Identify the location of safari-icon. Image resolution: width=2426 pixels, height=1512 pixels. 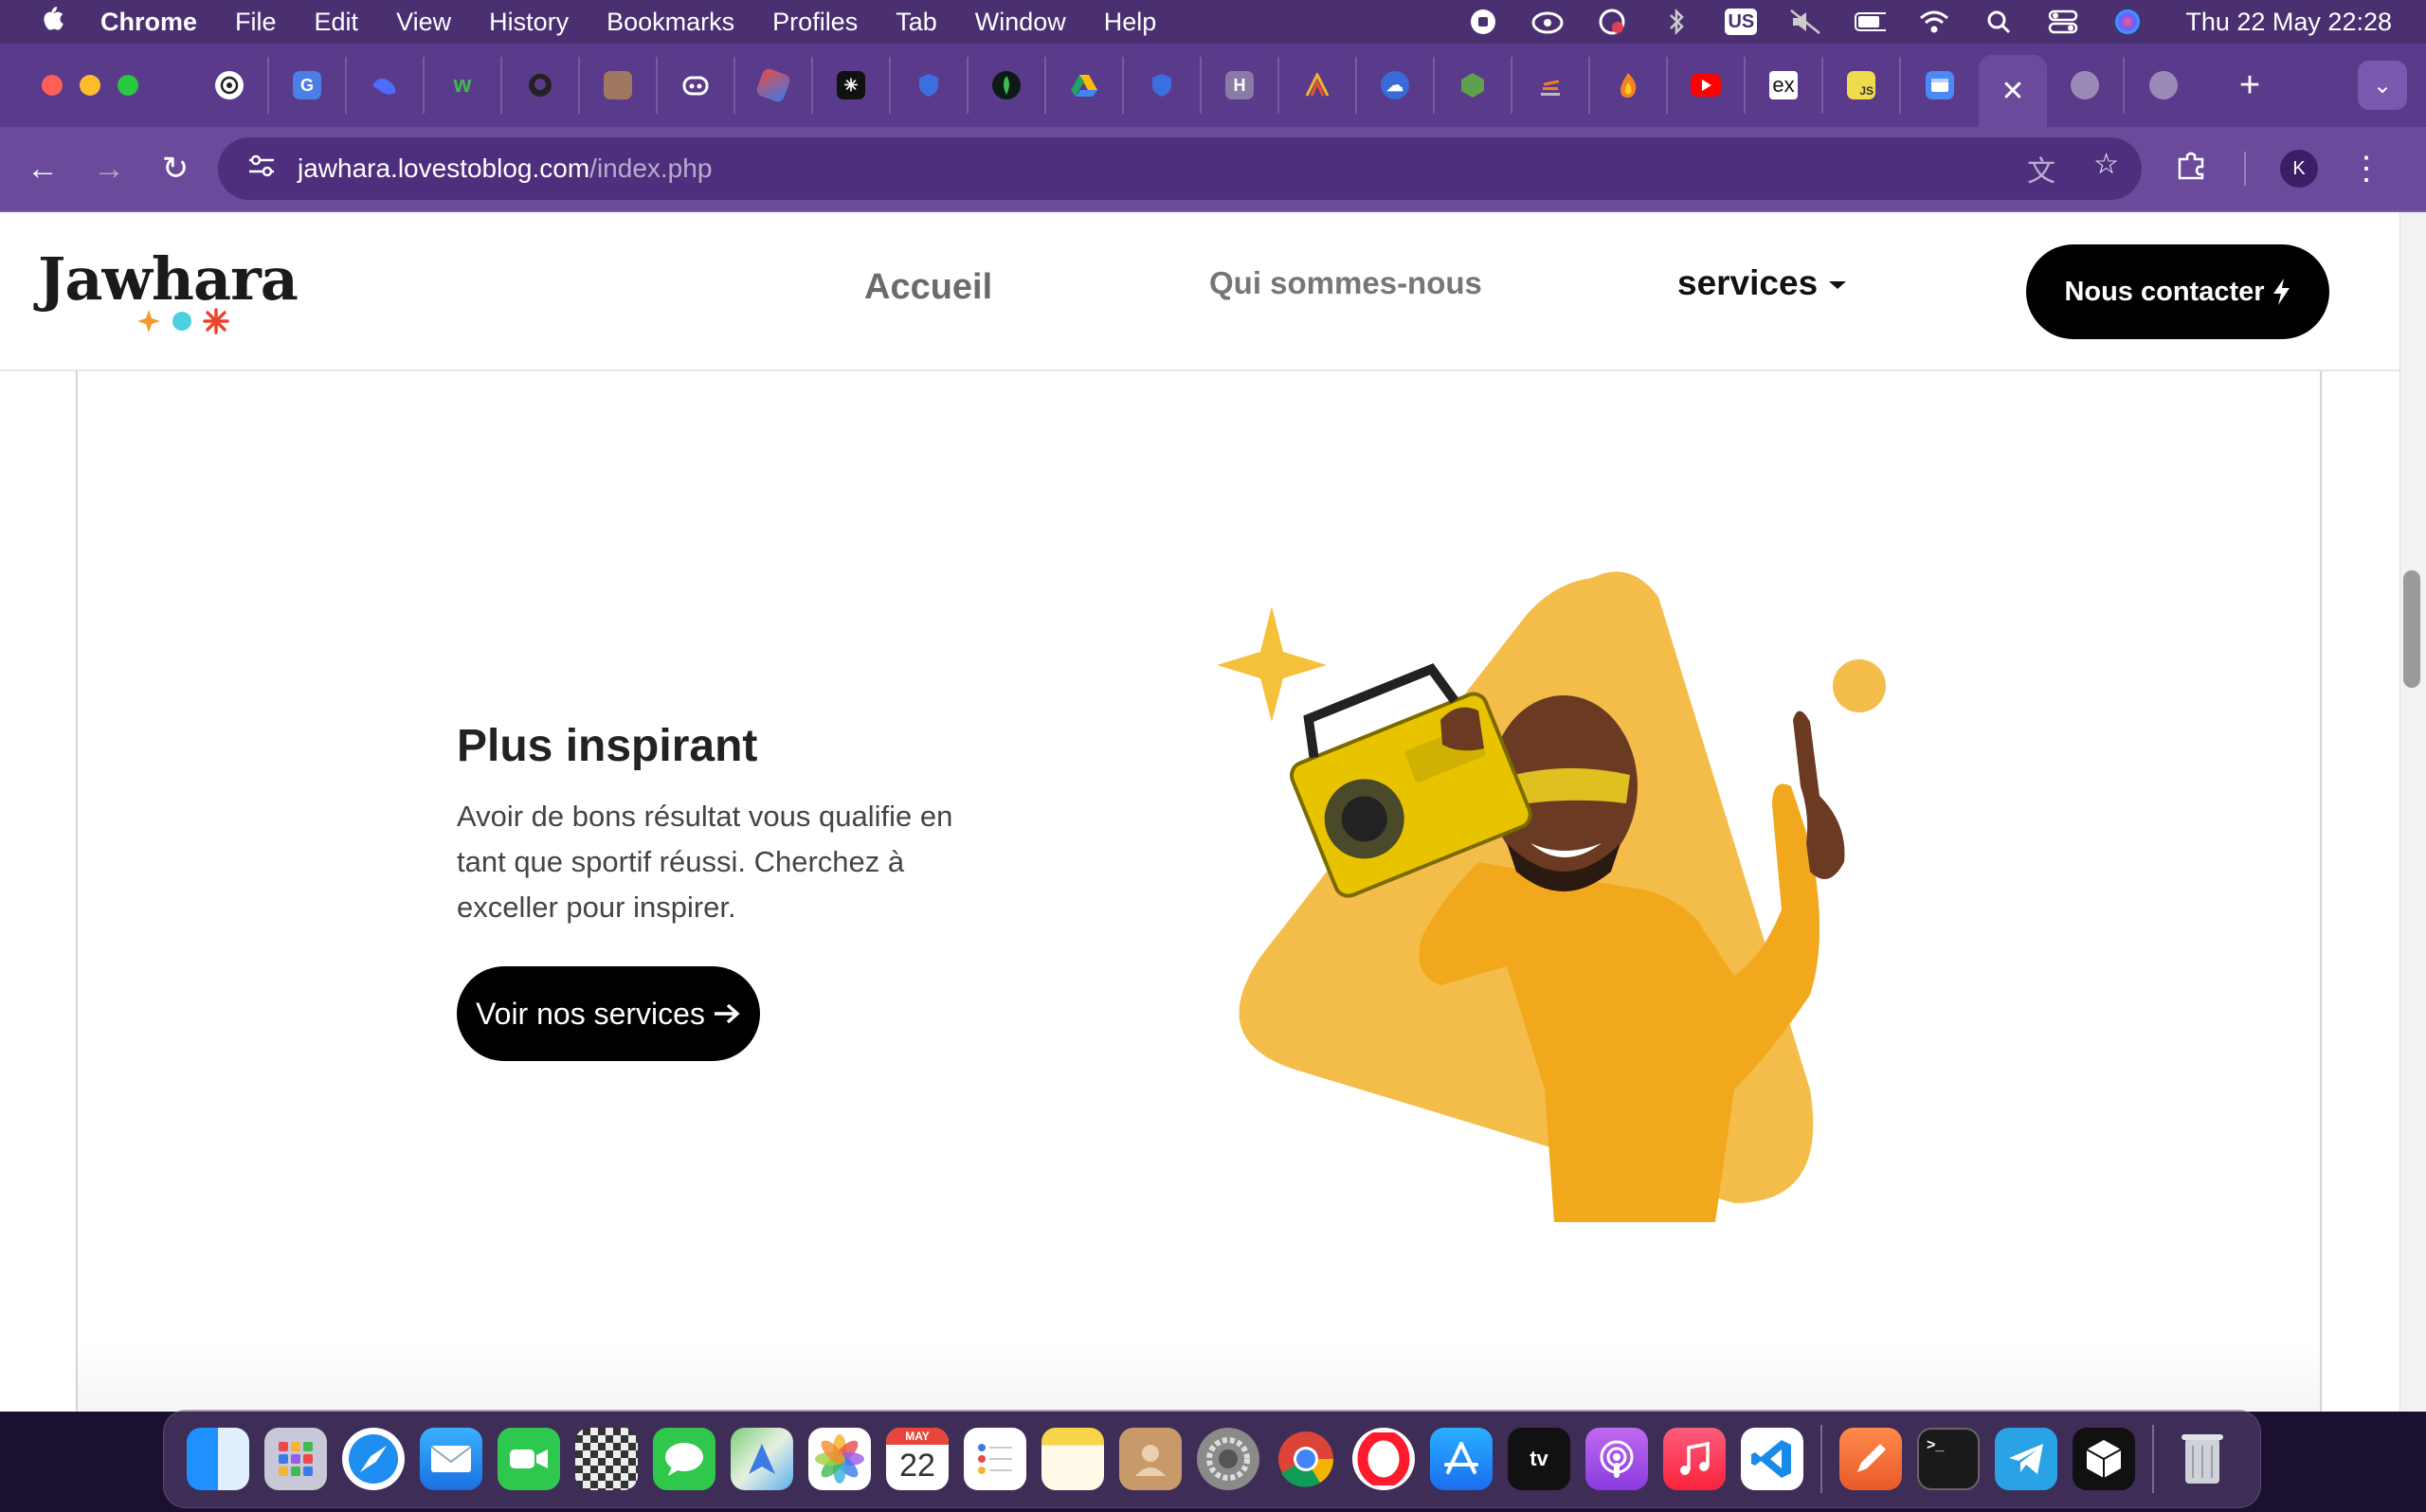
(373, 1459).